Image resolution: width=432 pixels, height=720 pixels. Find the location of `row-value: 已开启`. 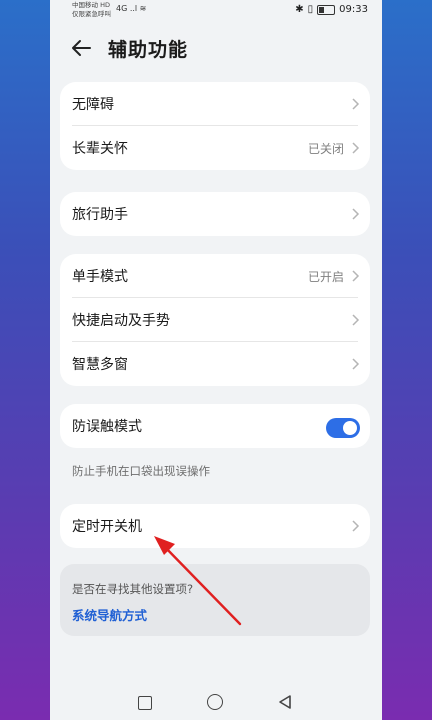

row-value: 已开启 is located at coordinates (325, 276).